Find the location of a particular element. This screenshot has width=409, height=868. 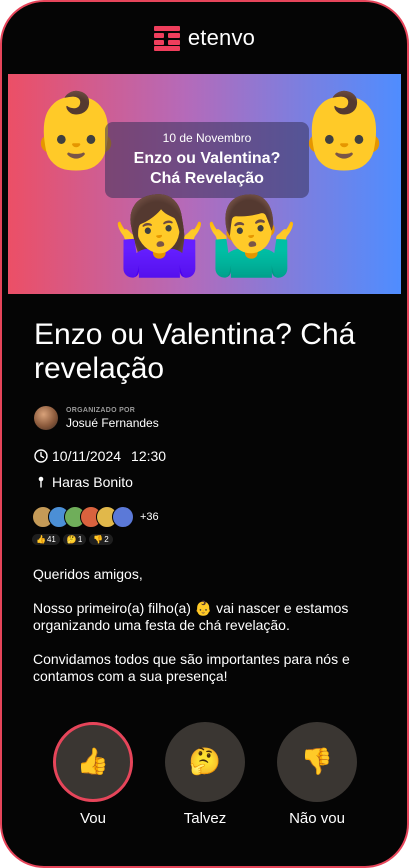

banner-title-line1: Enzo ou Valentina? is located at coordinates (207, 158).